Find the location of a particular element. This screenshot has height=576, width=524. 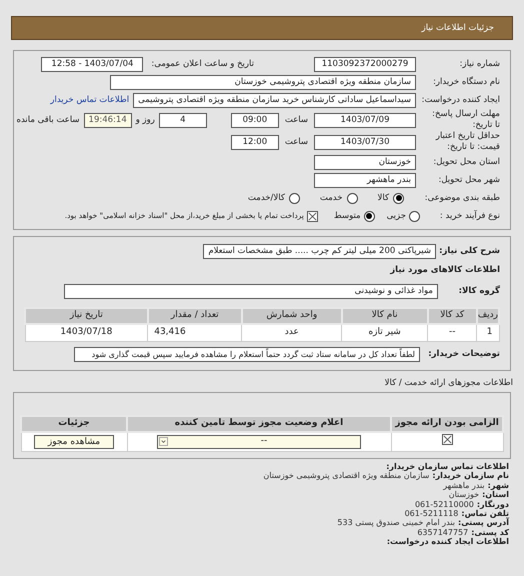

table-cell: 43,416 is located at coordinates (195, 332).